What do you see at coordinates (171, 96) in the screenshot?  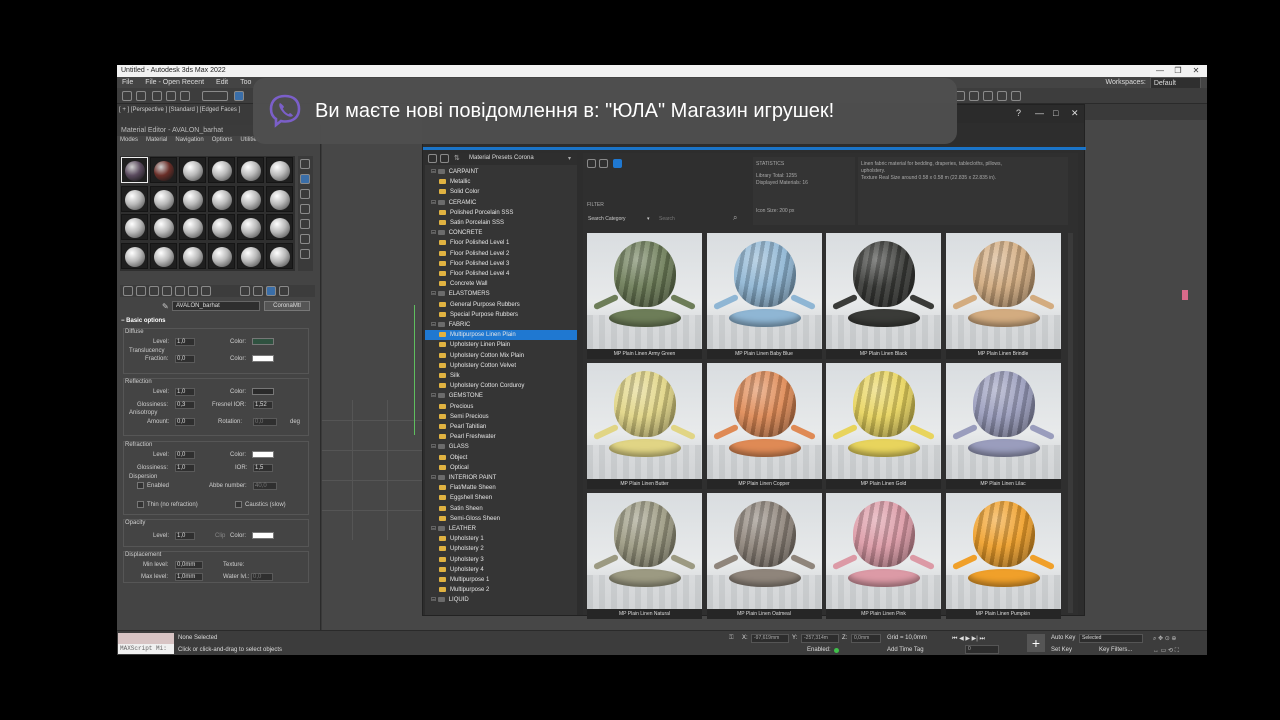 I see `unlink-icon` at bounding box center [171, 96].